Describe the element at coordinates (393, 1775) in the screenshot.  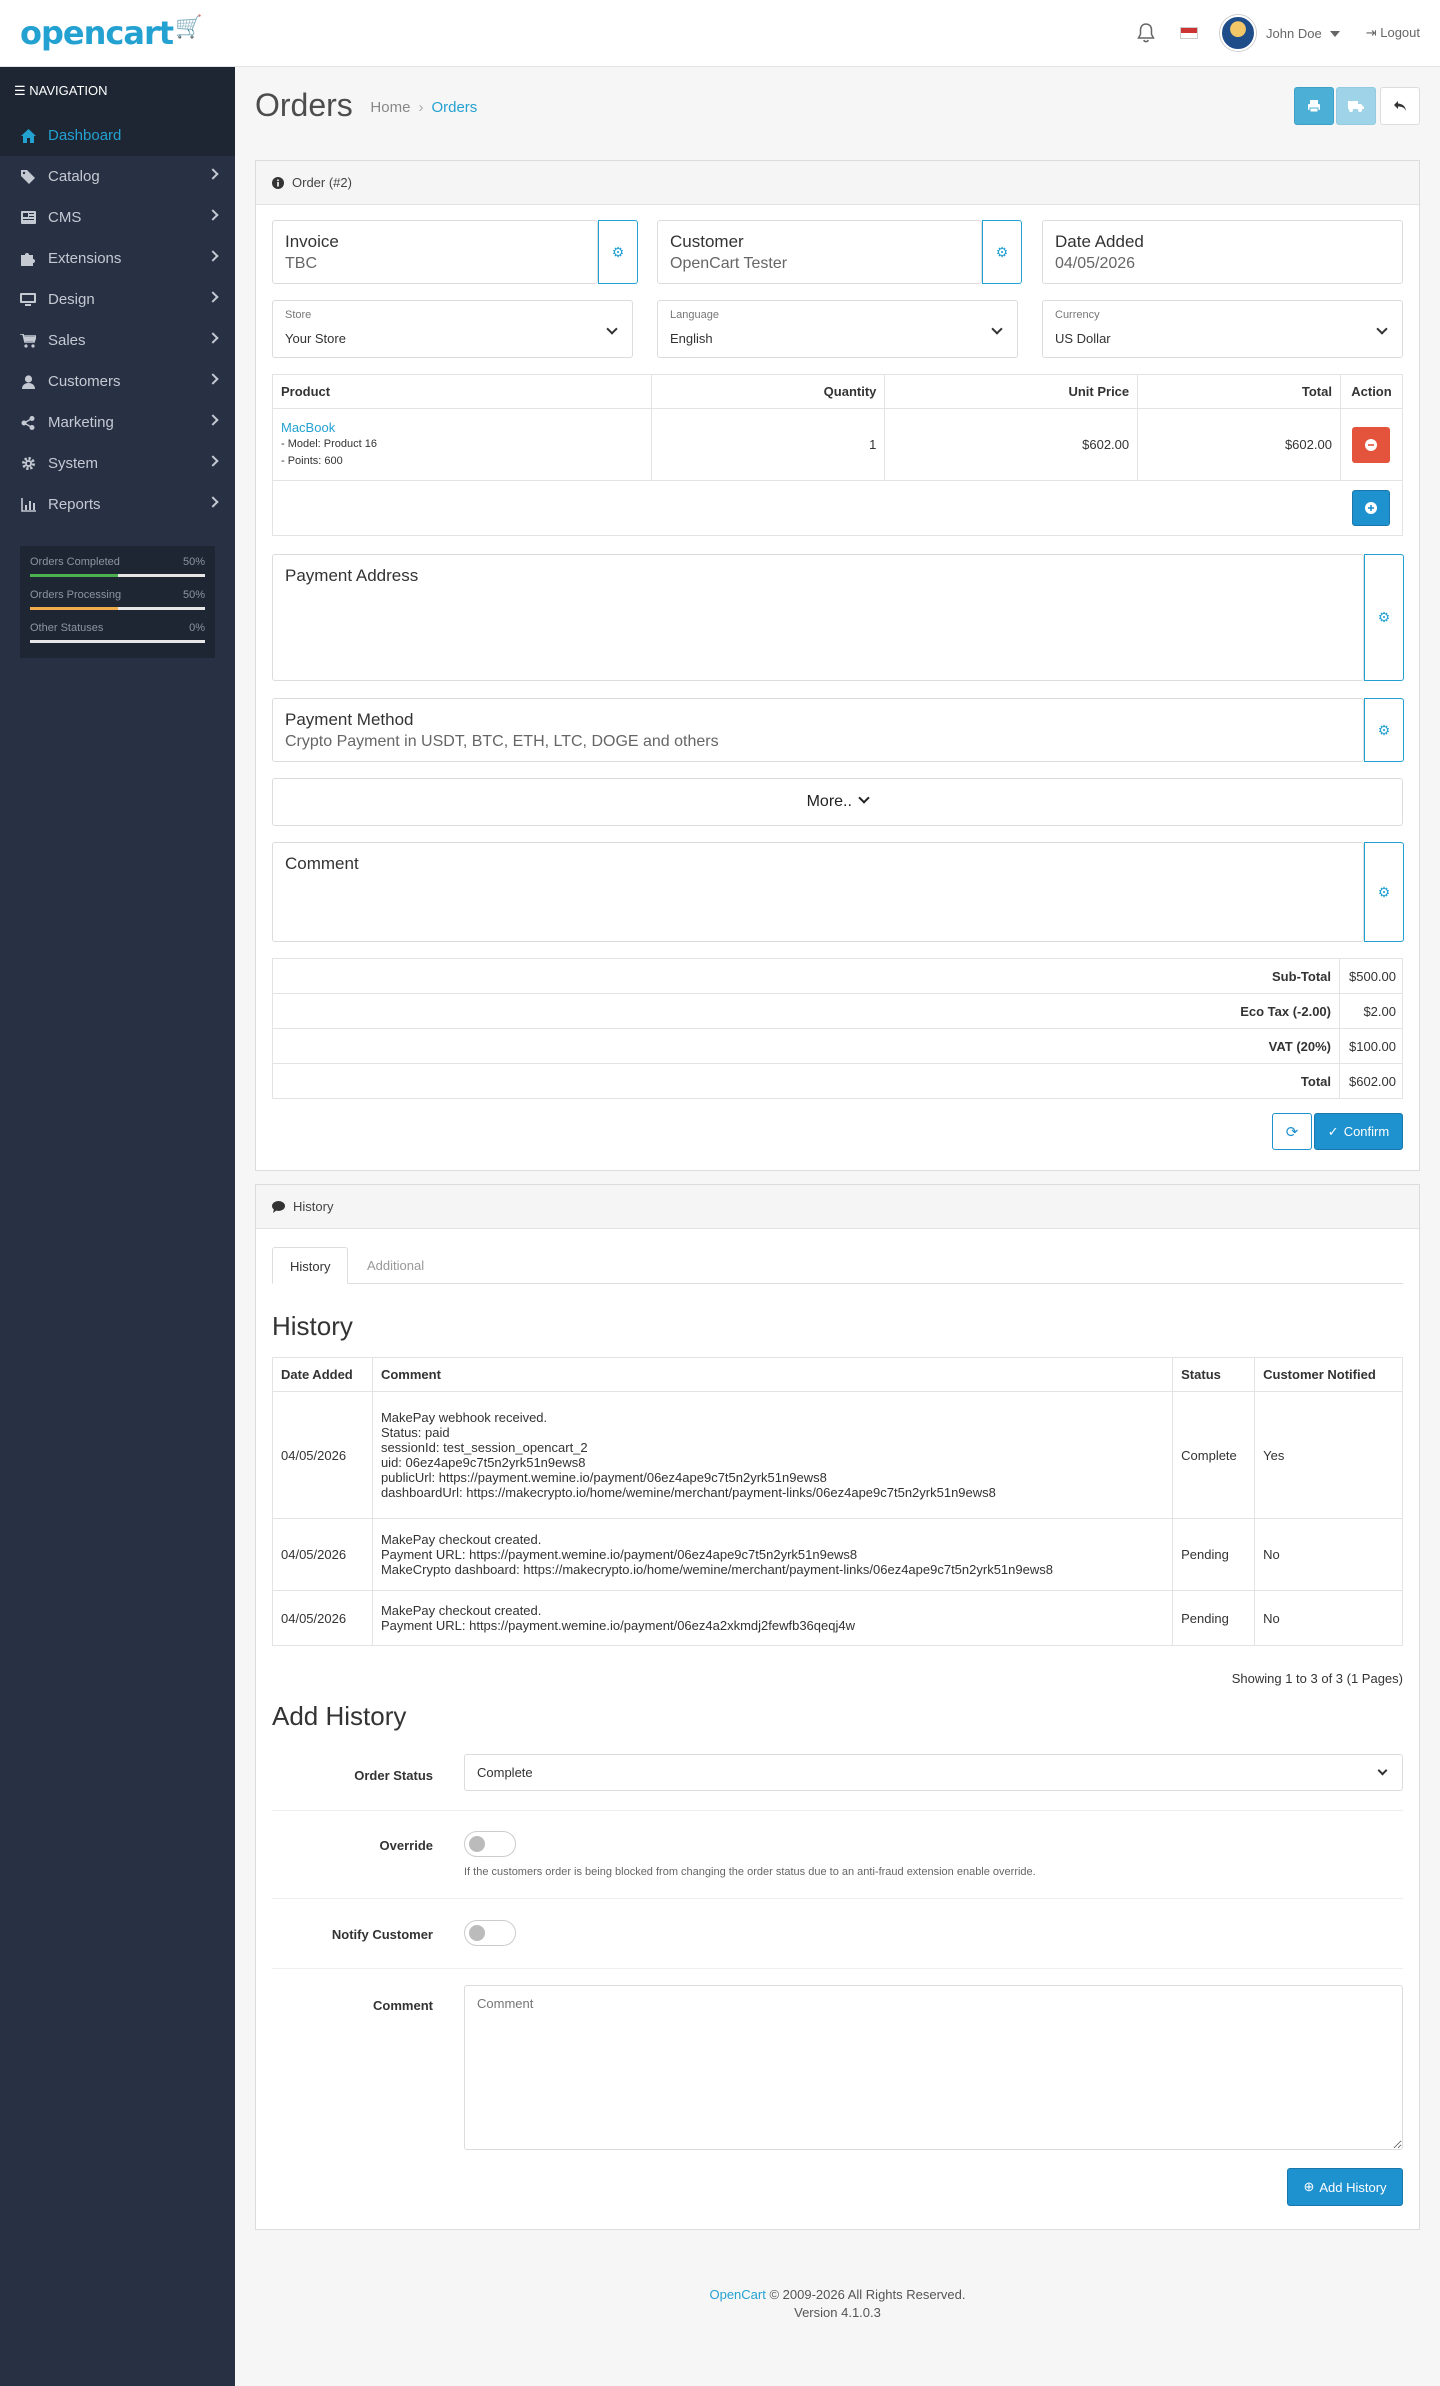
I see `order-status-label: Order Status` at that location.